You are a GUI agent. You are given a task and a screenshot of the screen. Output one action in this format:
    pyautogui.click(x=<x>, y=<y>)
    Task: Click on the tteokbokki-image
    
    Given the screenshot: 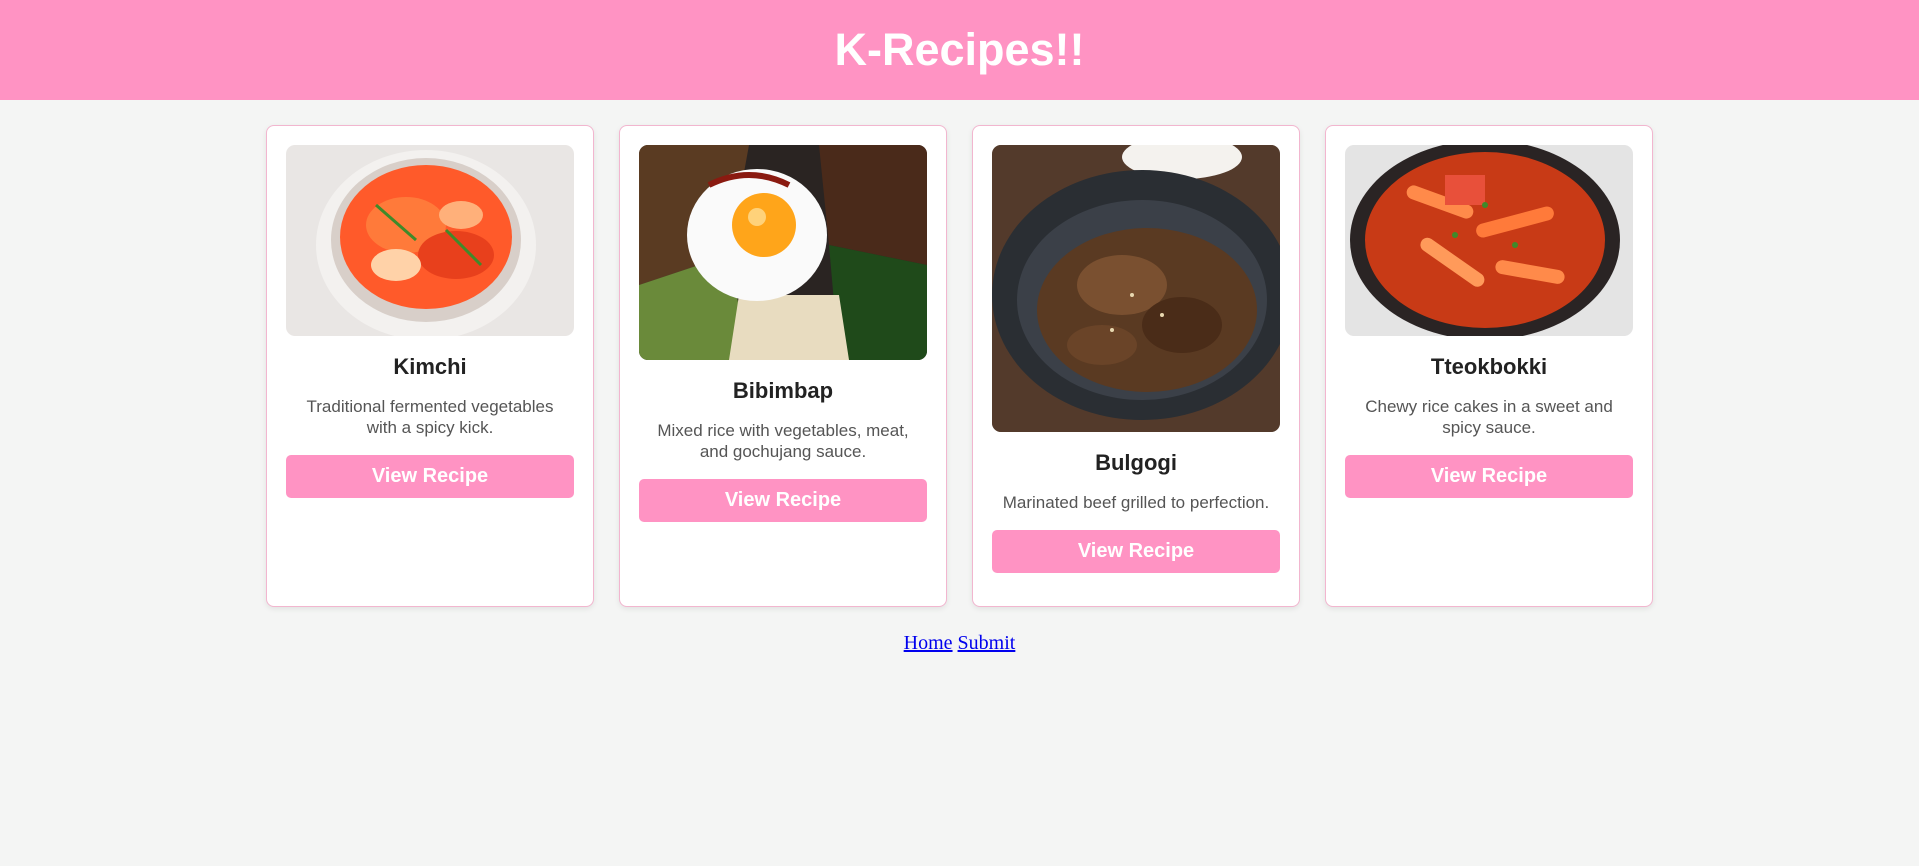 What is the action you would take?
    pyautogui.click(x=1489, y=240)
    